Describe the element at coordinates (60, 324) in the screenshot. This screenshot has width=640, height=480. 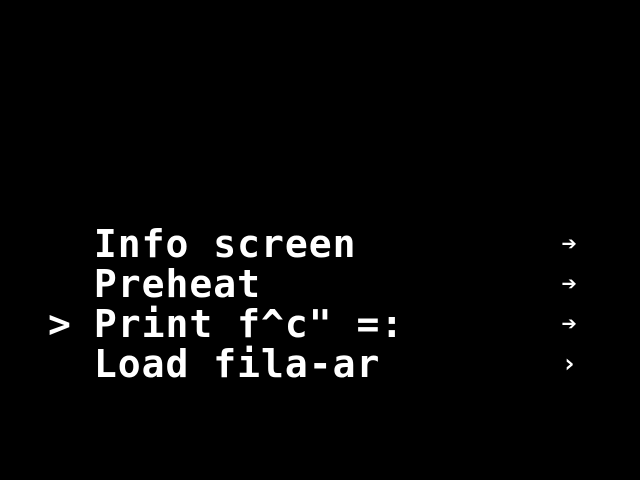
I see `selection-cursor: >` at that location.